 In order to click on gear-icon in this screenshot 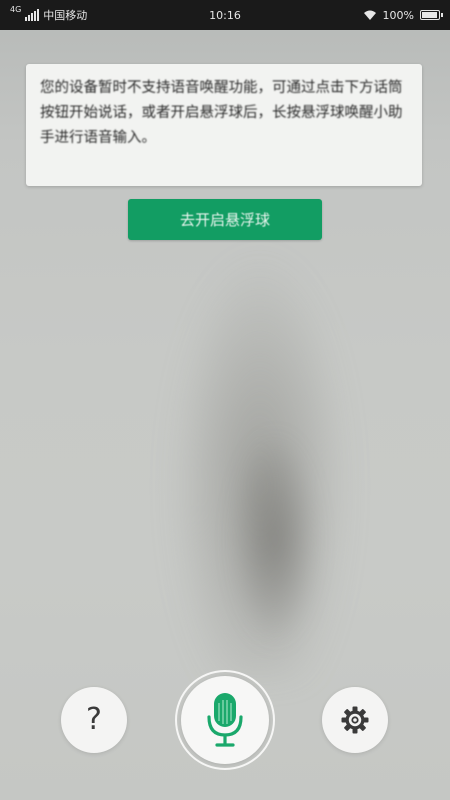, I will do `click(355, 720)`.